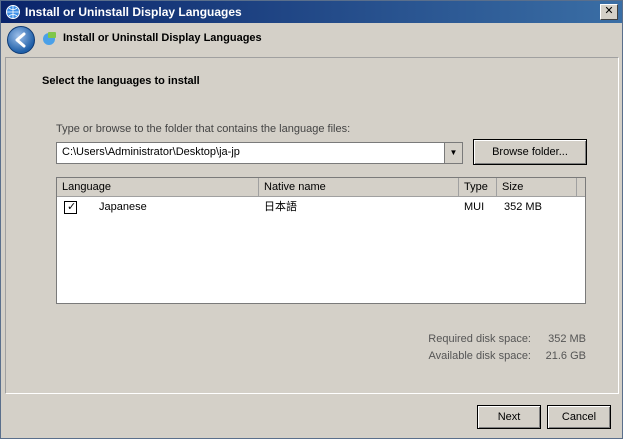 The width and height of the screenshot is (623, 439). Describe the element at coordinates (453, 153) in the screenshot. I see `chevron-down-icon: ▼` at that location.